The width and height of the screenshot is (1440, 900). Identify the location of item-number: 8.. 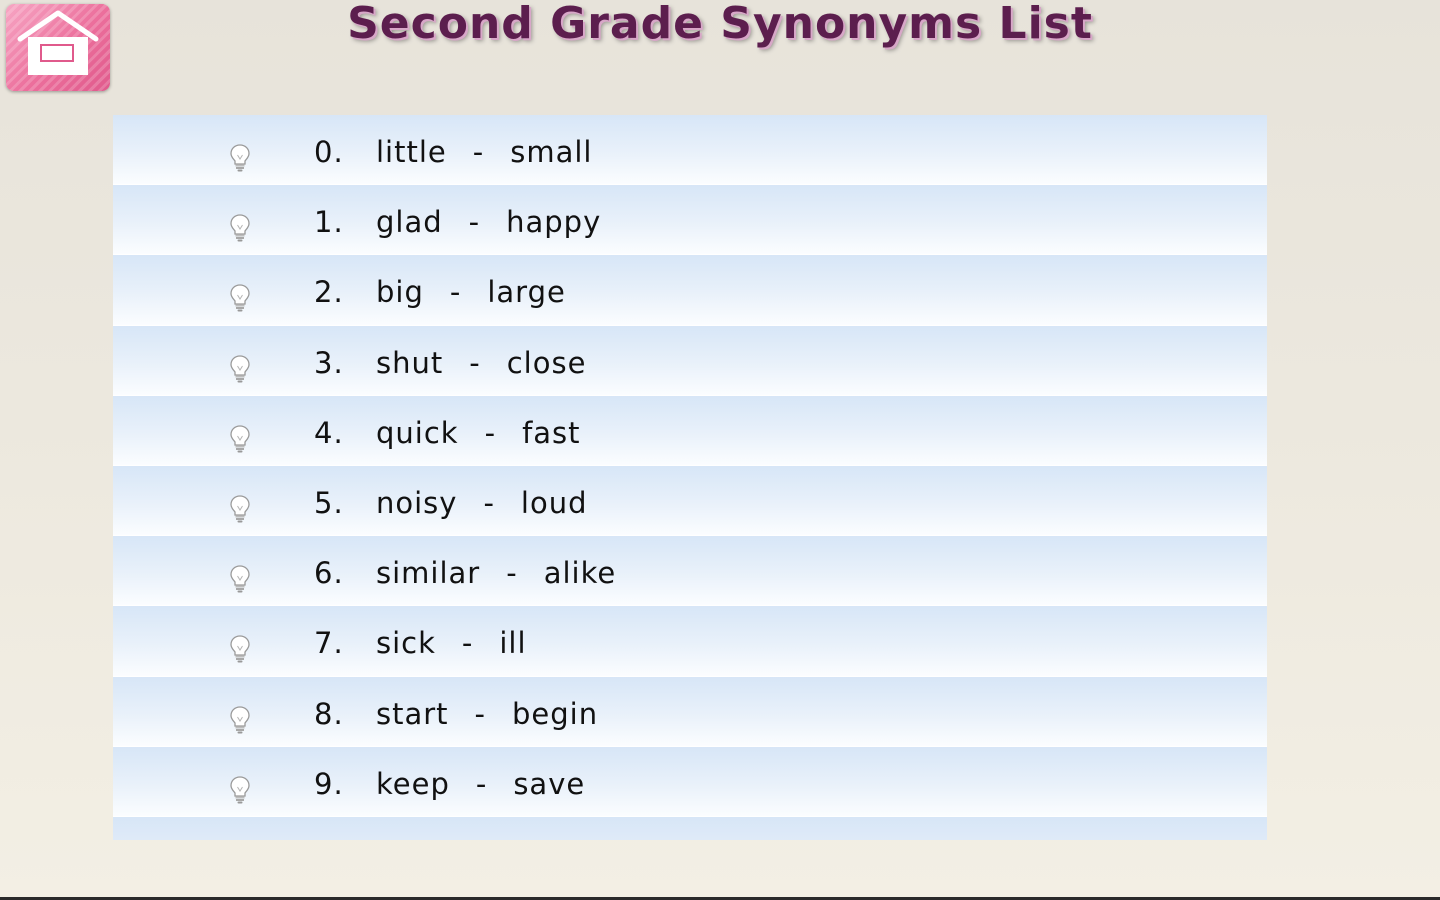
(329, 713).